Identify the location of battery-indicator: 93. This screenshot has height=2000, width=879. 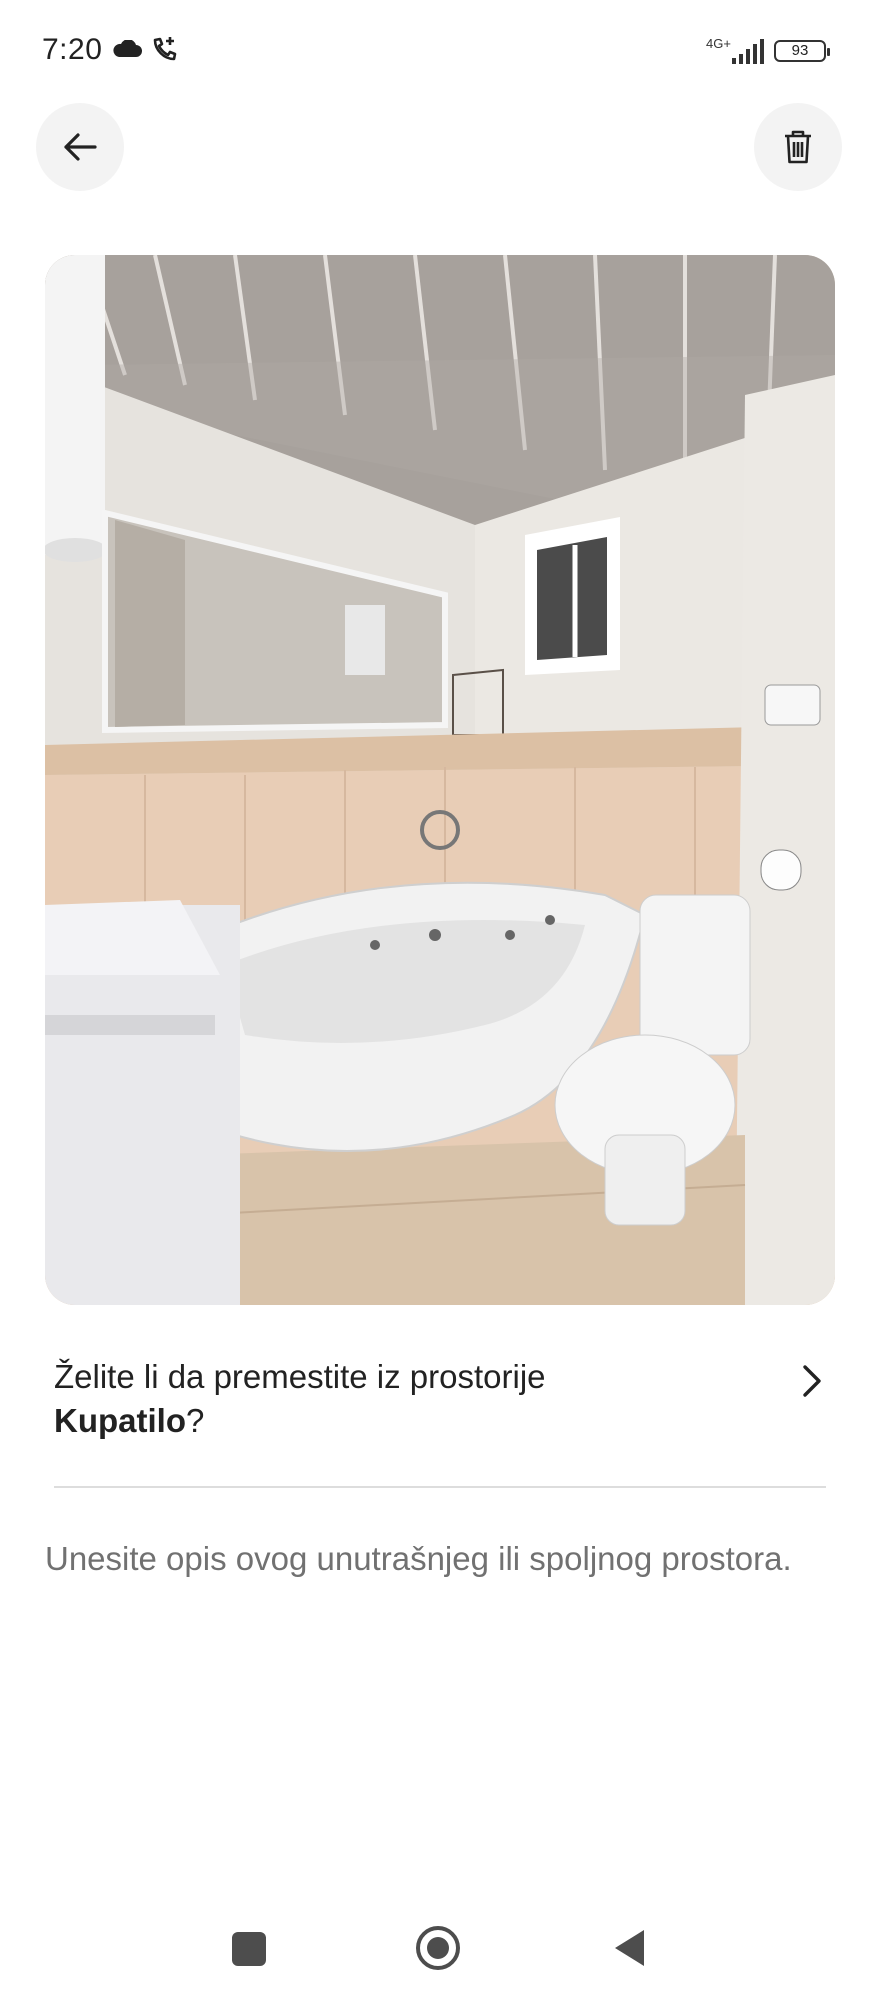
(802, 51).